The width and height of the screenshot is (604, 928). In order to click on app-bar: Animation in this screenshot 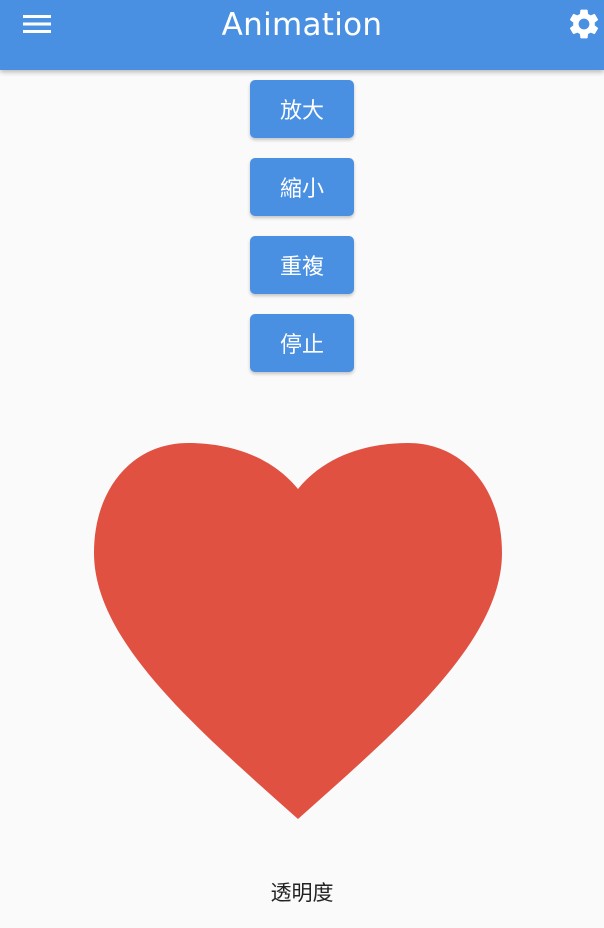, I will do `click(302, 35)`.